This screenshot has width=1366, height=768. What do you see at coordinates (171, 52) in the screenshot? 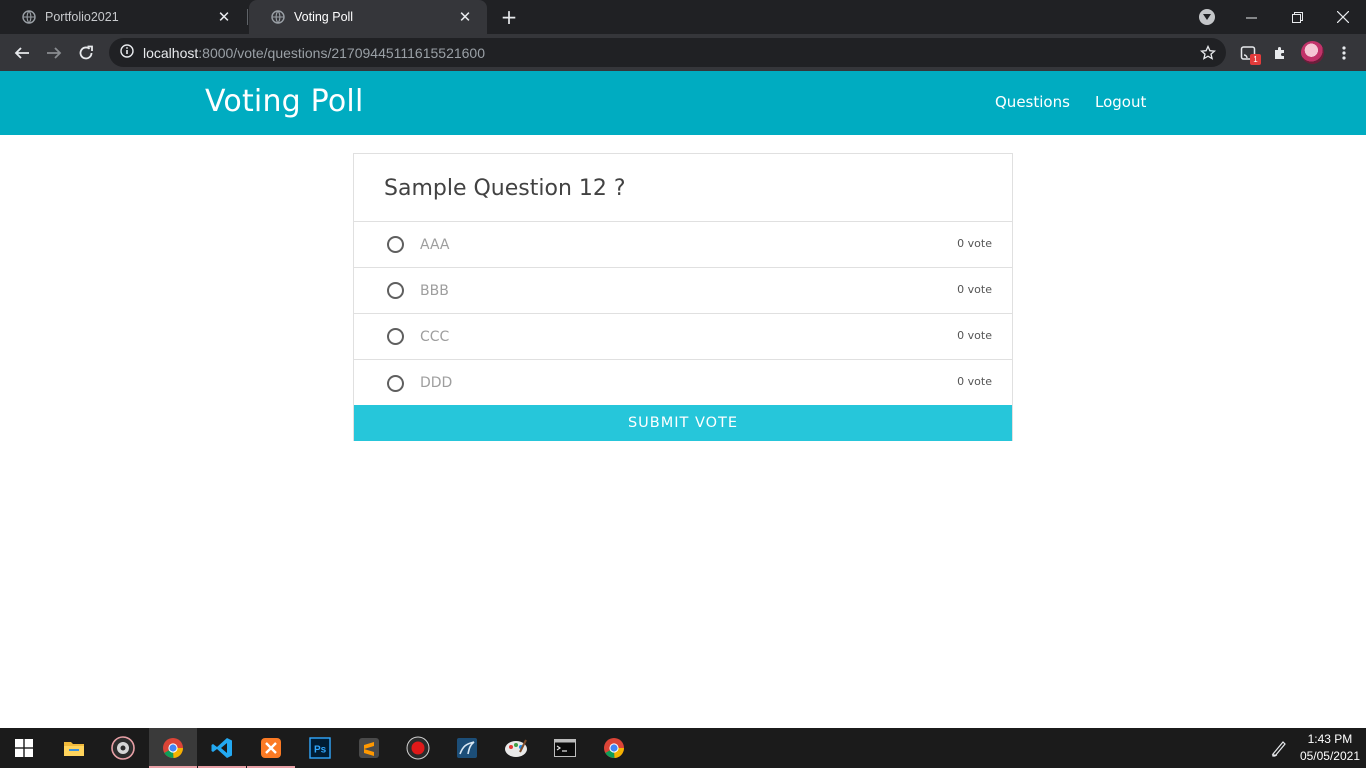
I see `url-host: localhost` at bounding box center [171, 52].